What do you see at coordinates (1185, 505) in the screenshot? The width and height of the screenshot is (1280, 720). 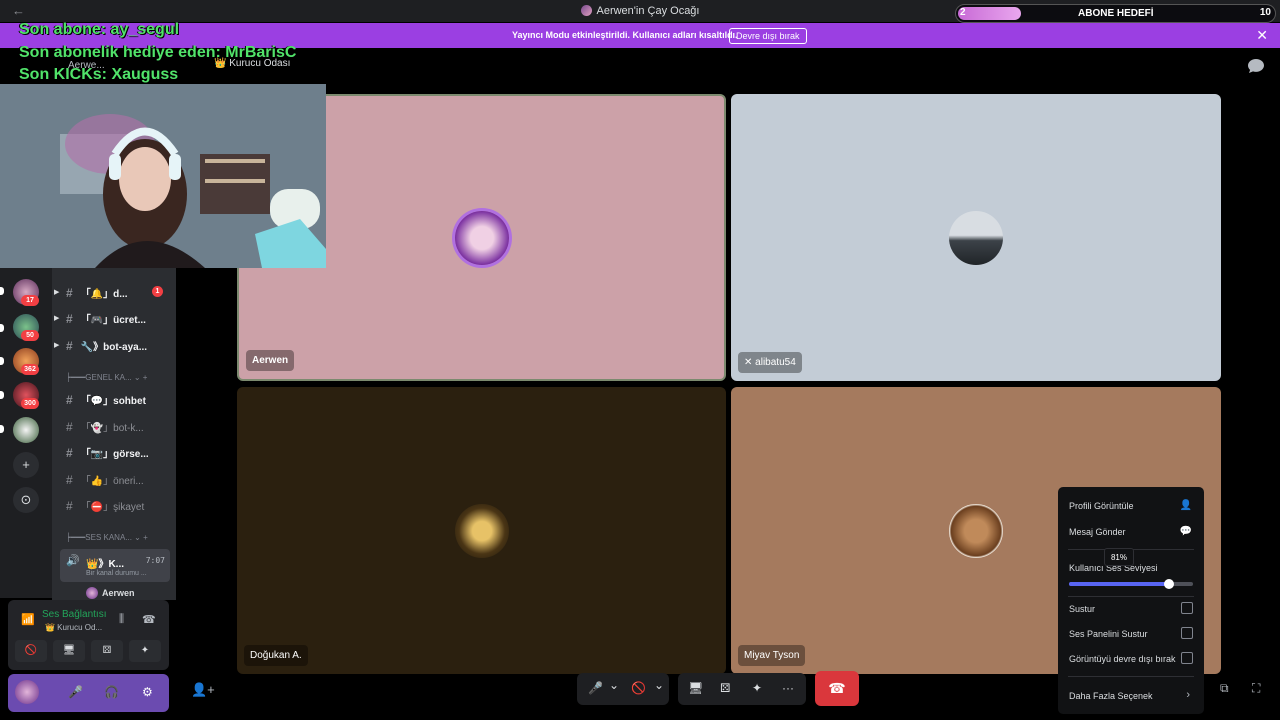 I see `profile-icon: 👤` at bounding box center [1185, 505].